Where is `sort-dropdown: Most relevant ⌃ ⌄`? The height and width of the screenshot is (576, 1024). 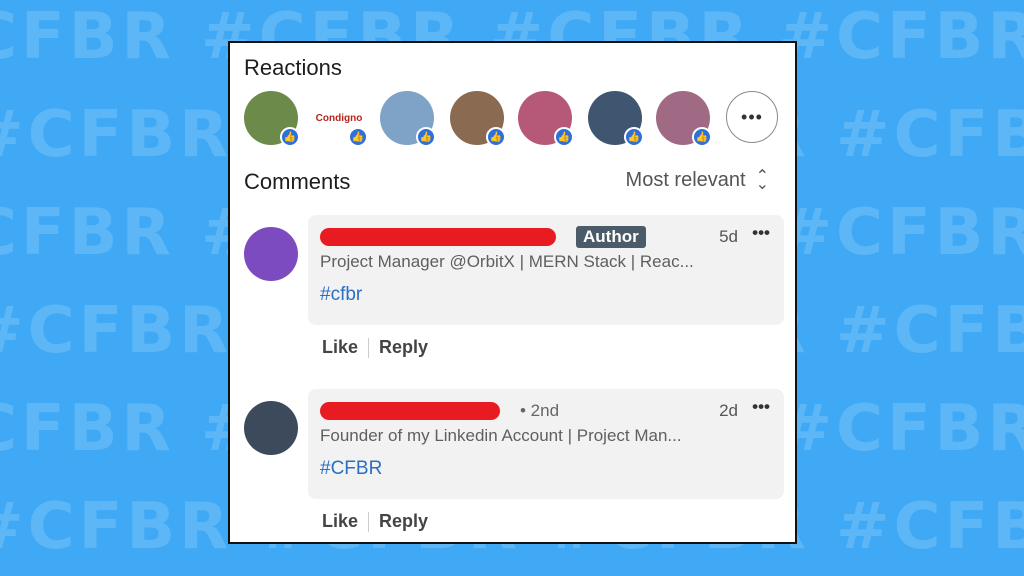
sort-dropdown: Most relevant ⌃ ⌄ is located at coordinates (697, 180).